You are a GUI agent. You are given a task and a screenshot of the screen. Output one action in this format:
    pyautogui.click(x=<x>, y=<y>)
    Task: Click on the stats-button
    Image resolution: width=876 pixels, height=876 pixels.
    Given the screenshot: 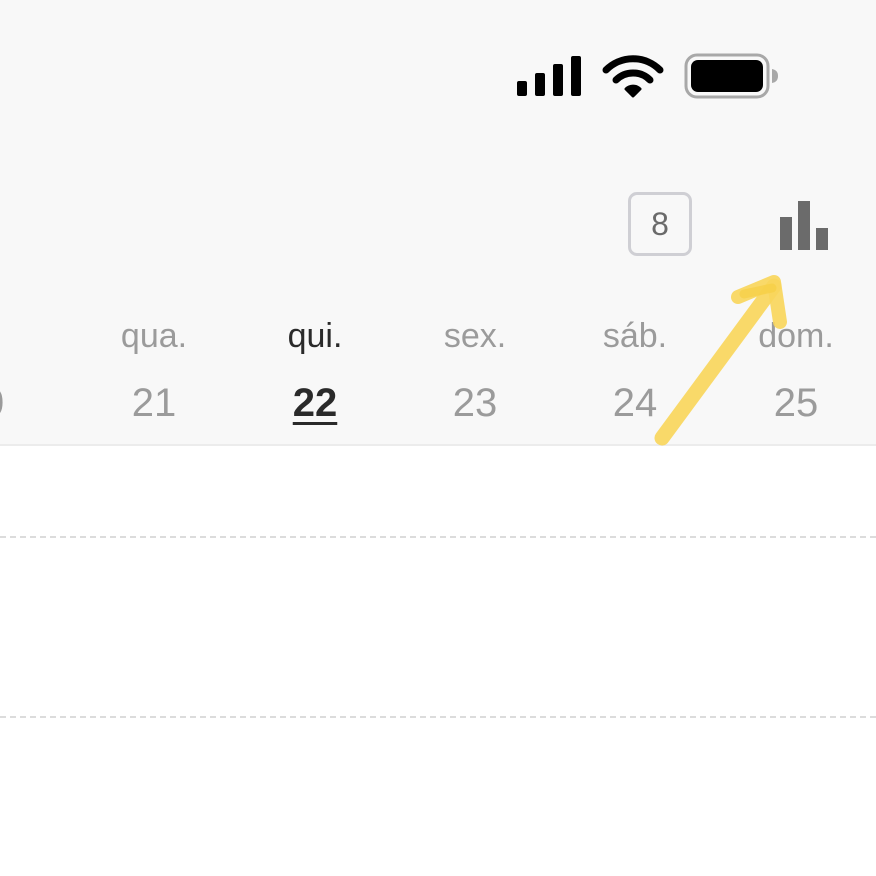 What is the action you would take?
    pyautogui.click(x=804, y=225)
    